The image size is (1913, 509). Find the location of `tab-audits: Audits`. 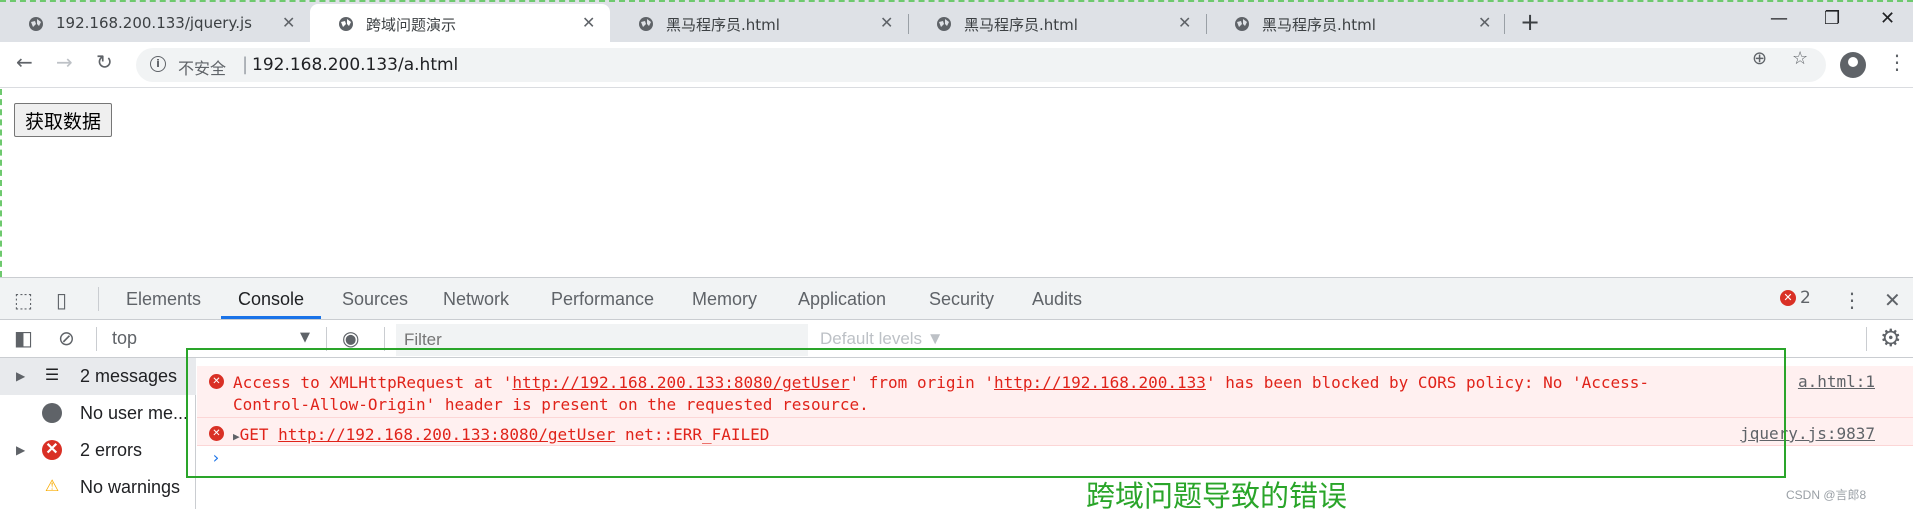

tab-audits: Audits is located at coordinates (1057, 299).